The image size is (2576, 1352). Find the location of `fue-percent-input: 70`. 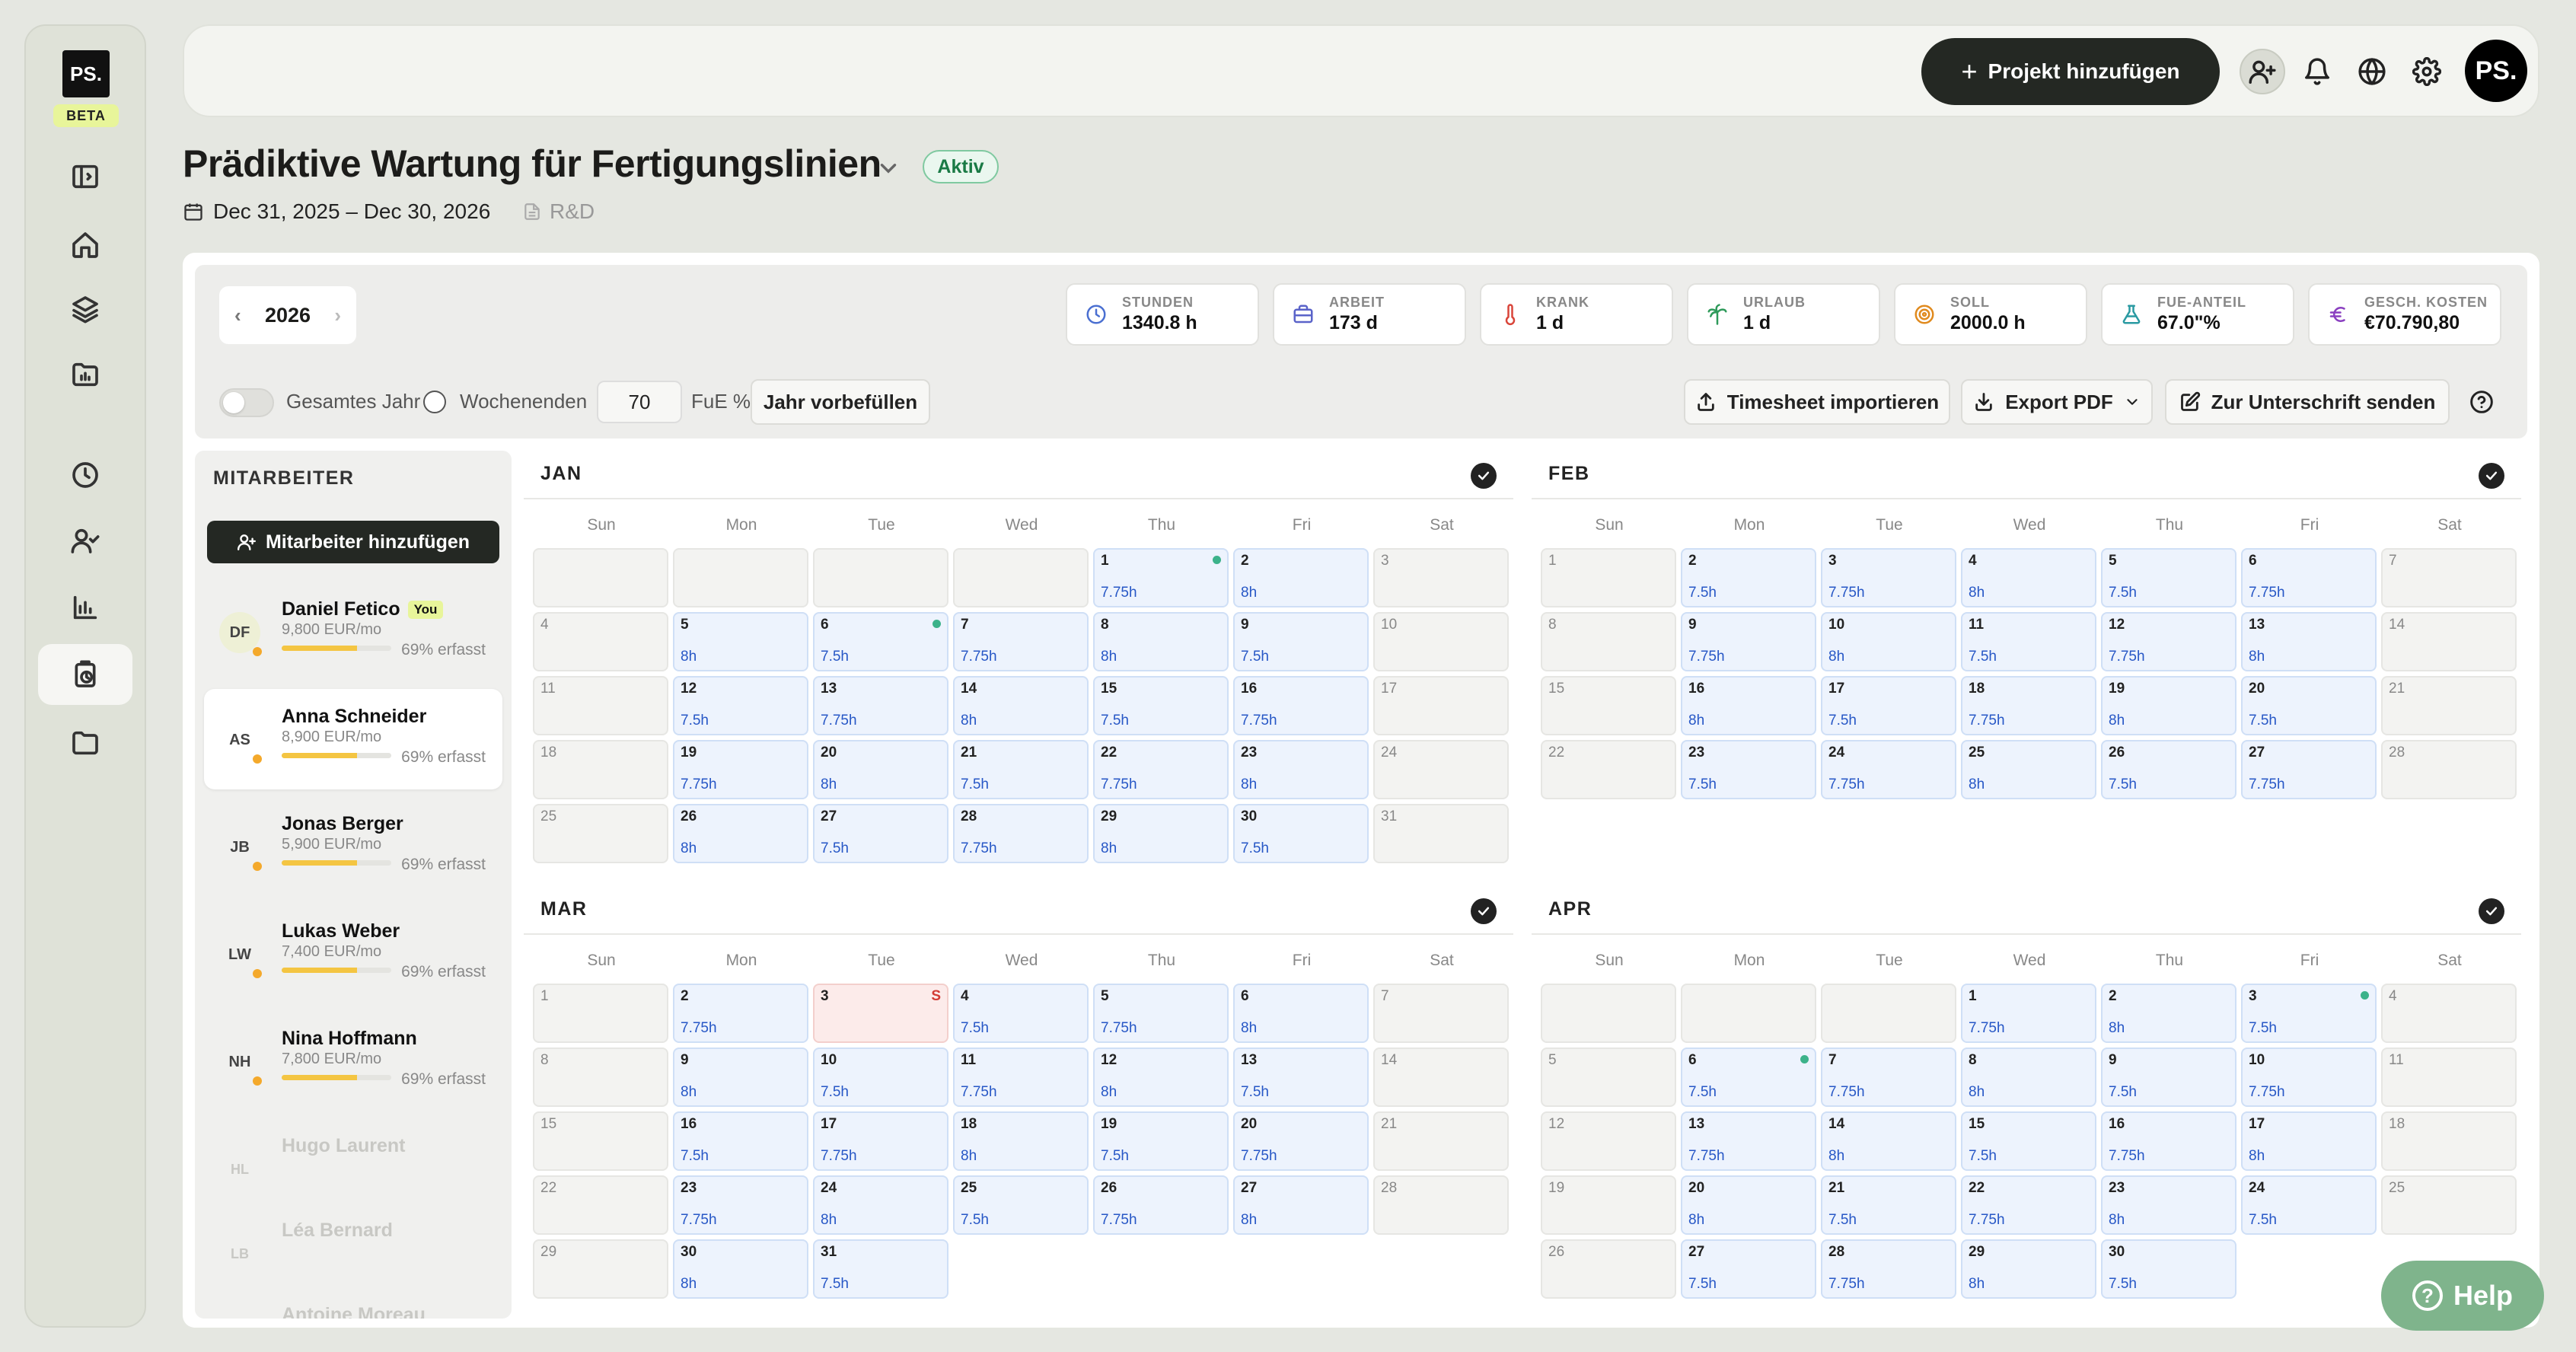

fue-percent-input: 70 is located at coordinates (639, 402).